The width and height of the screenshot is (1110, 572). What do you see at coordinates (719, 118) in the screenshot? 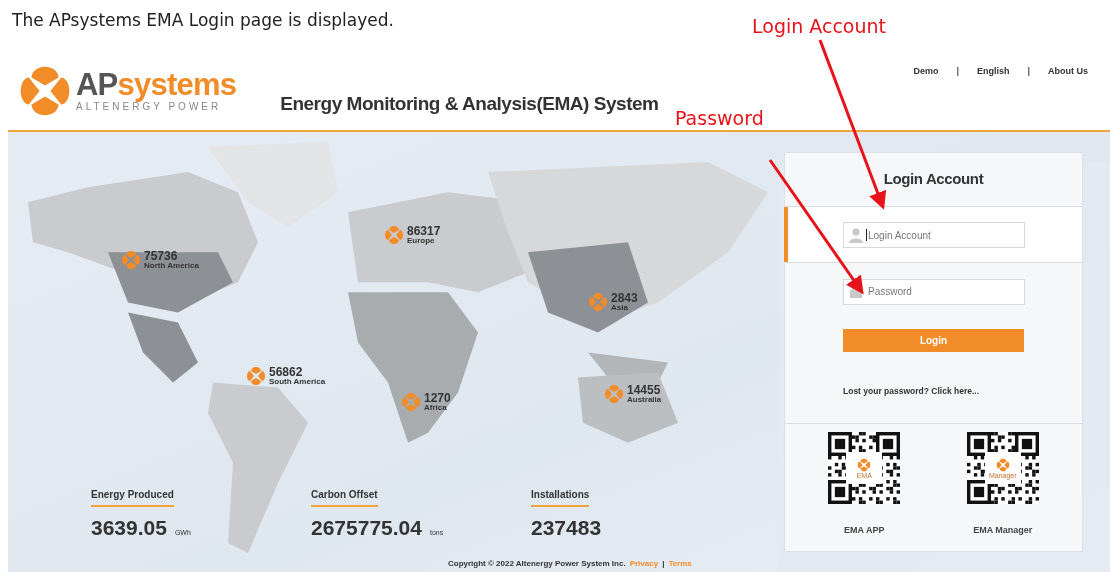
I see `annotation-label: Password` at bounding box center [719, 118].